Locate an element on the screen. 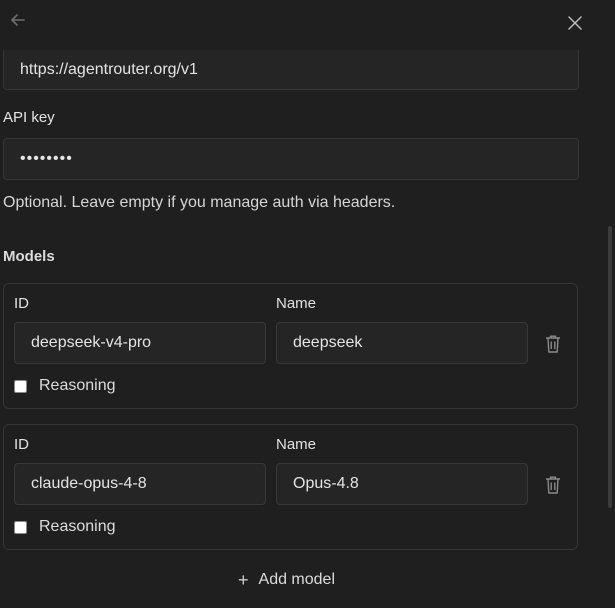 Image resolution: width=615 pixels, height=608 pixels. add-model-label: Add model is located at coordinates (297, 579).